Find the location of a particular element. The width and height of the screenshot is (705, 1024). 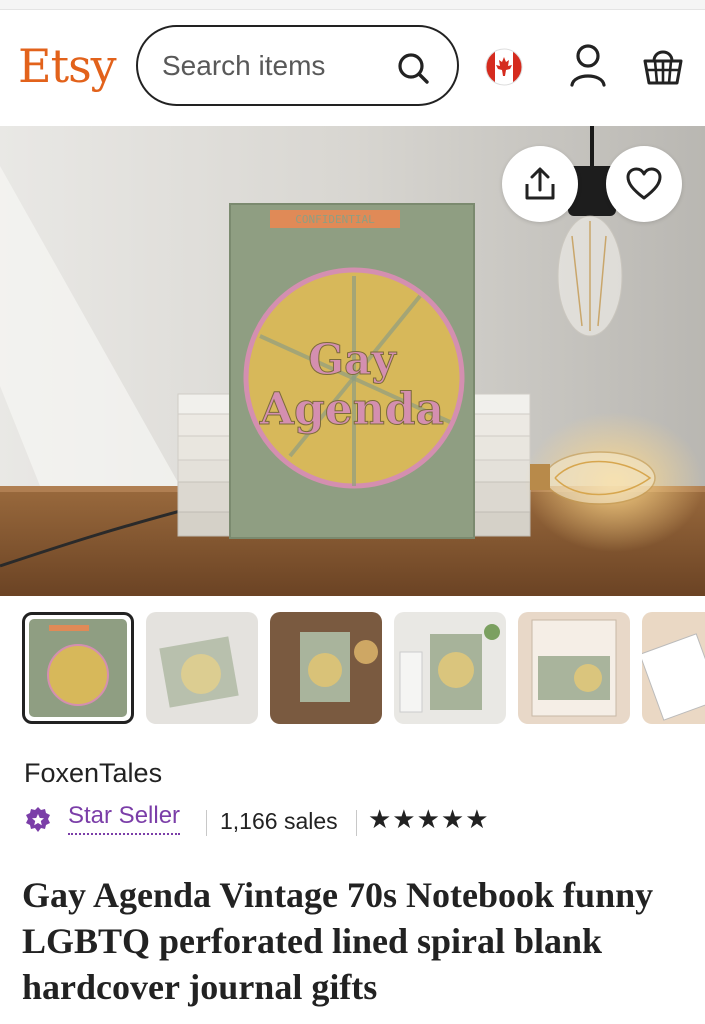

share-icon is located at coordinates (540, 183).